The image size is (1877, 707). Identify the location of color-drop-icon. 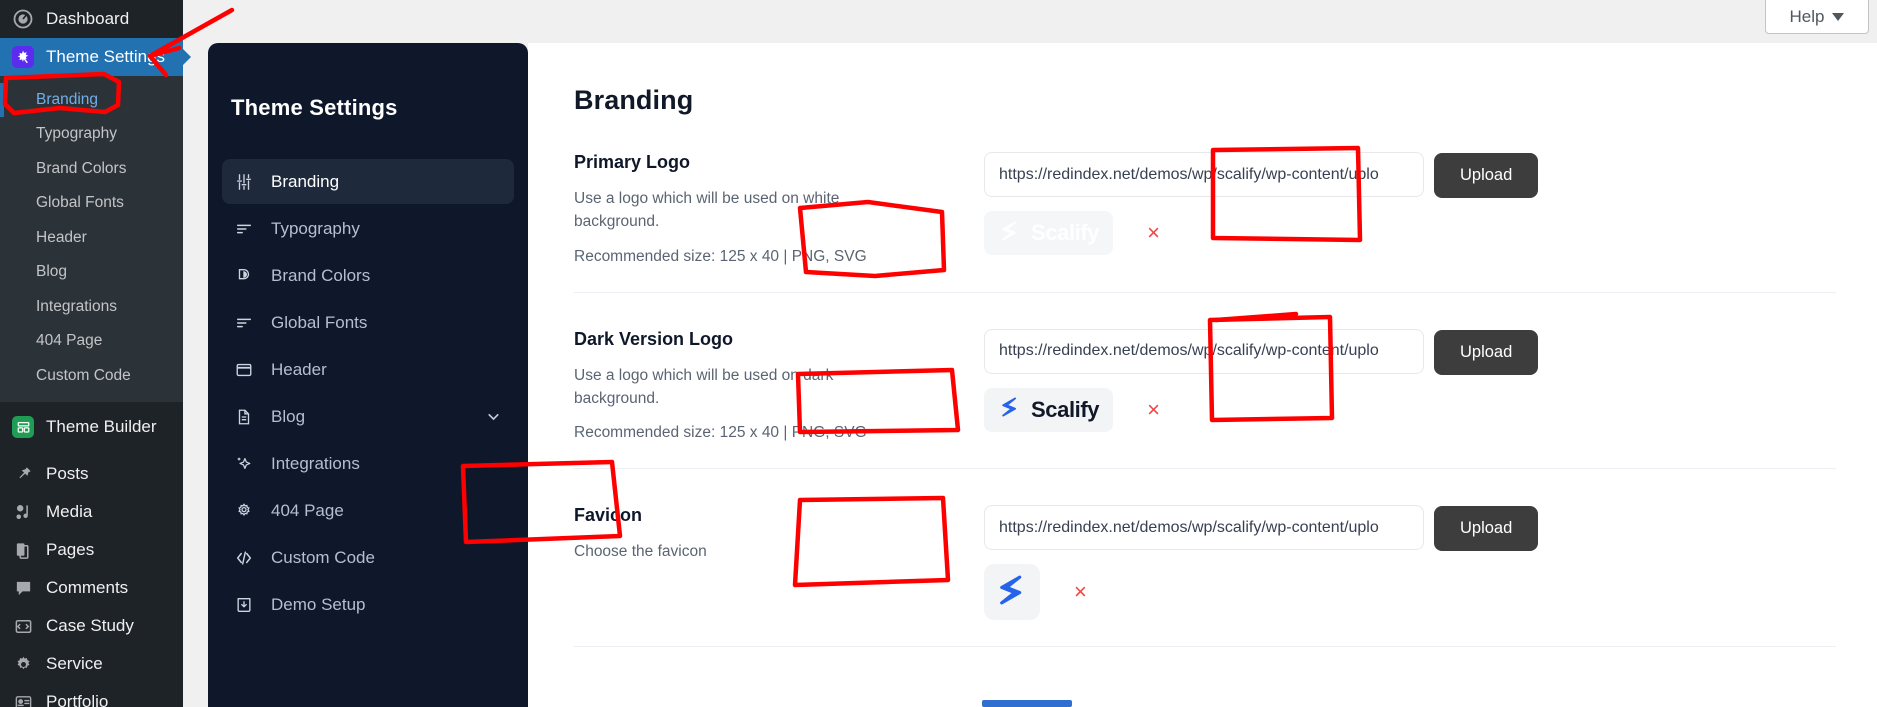
(244, 276).